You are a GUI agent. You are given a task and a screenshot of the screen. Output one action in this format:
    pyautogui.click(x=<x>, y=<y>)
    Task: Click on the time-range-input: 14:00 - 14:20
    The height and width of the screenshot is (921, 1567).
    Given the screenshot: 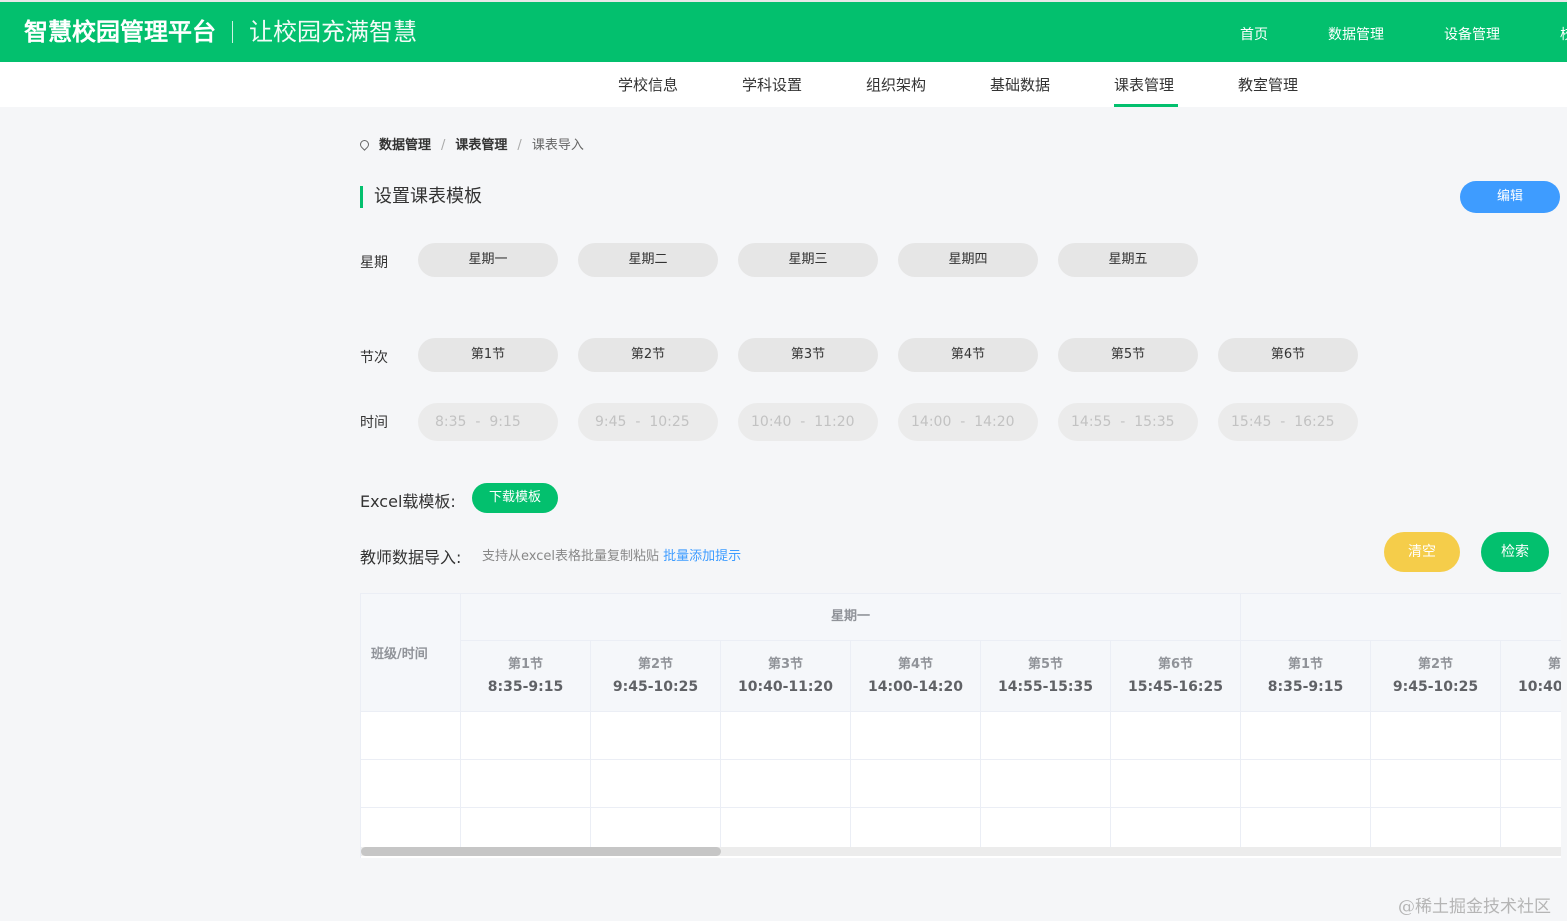 What is the action you would take?
    pyautogui.click(x=968, y=422)
    